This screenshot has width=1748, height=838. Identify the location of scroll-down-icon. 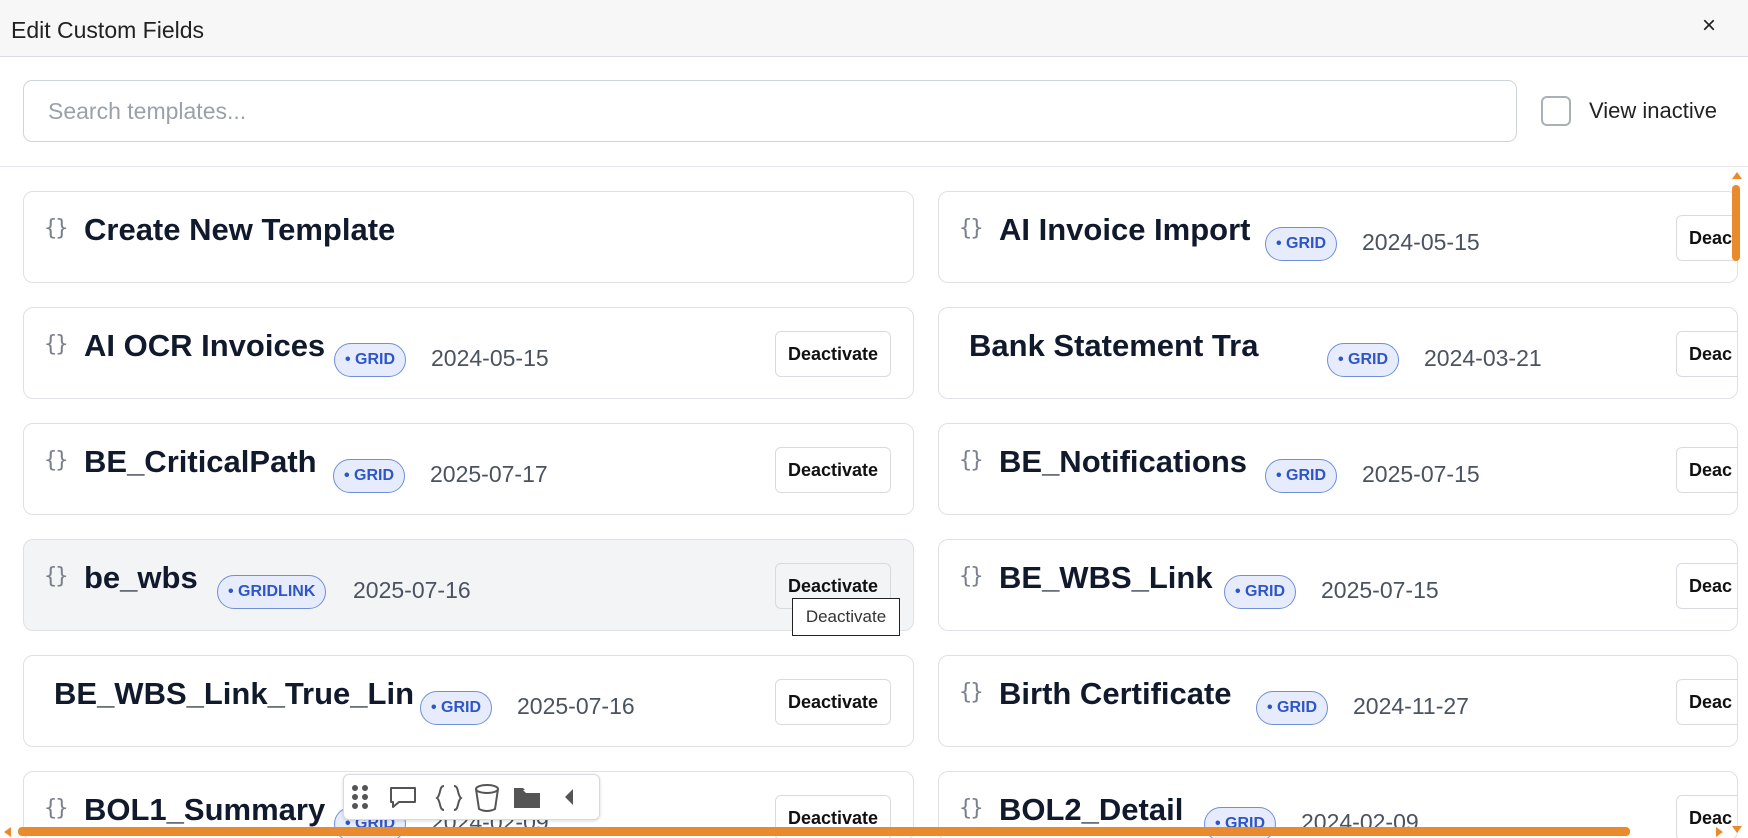
(1737, 829).